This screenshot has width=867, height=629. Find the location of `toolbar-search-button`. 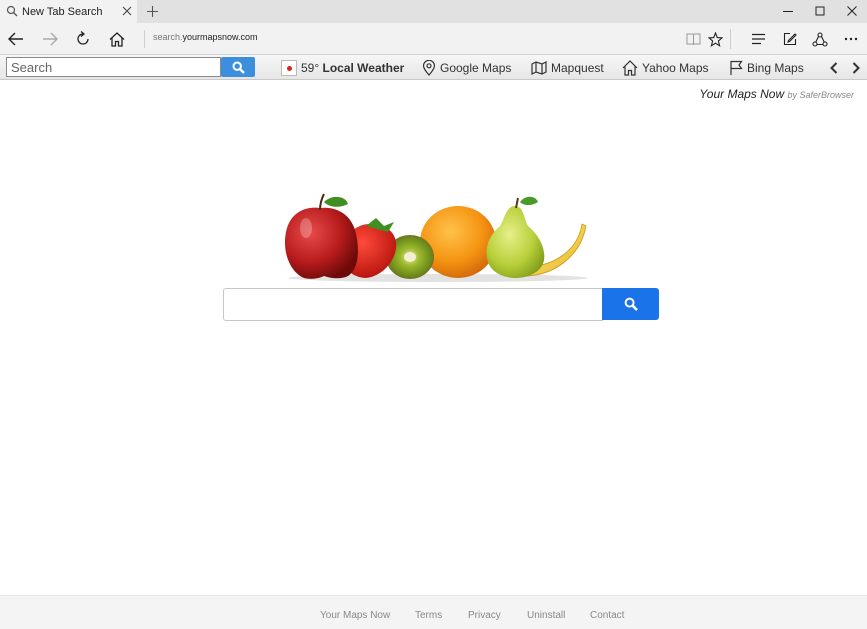

toolbar-search-button is located at coordinates (238, 67).